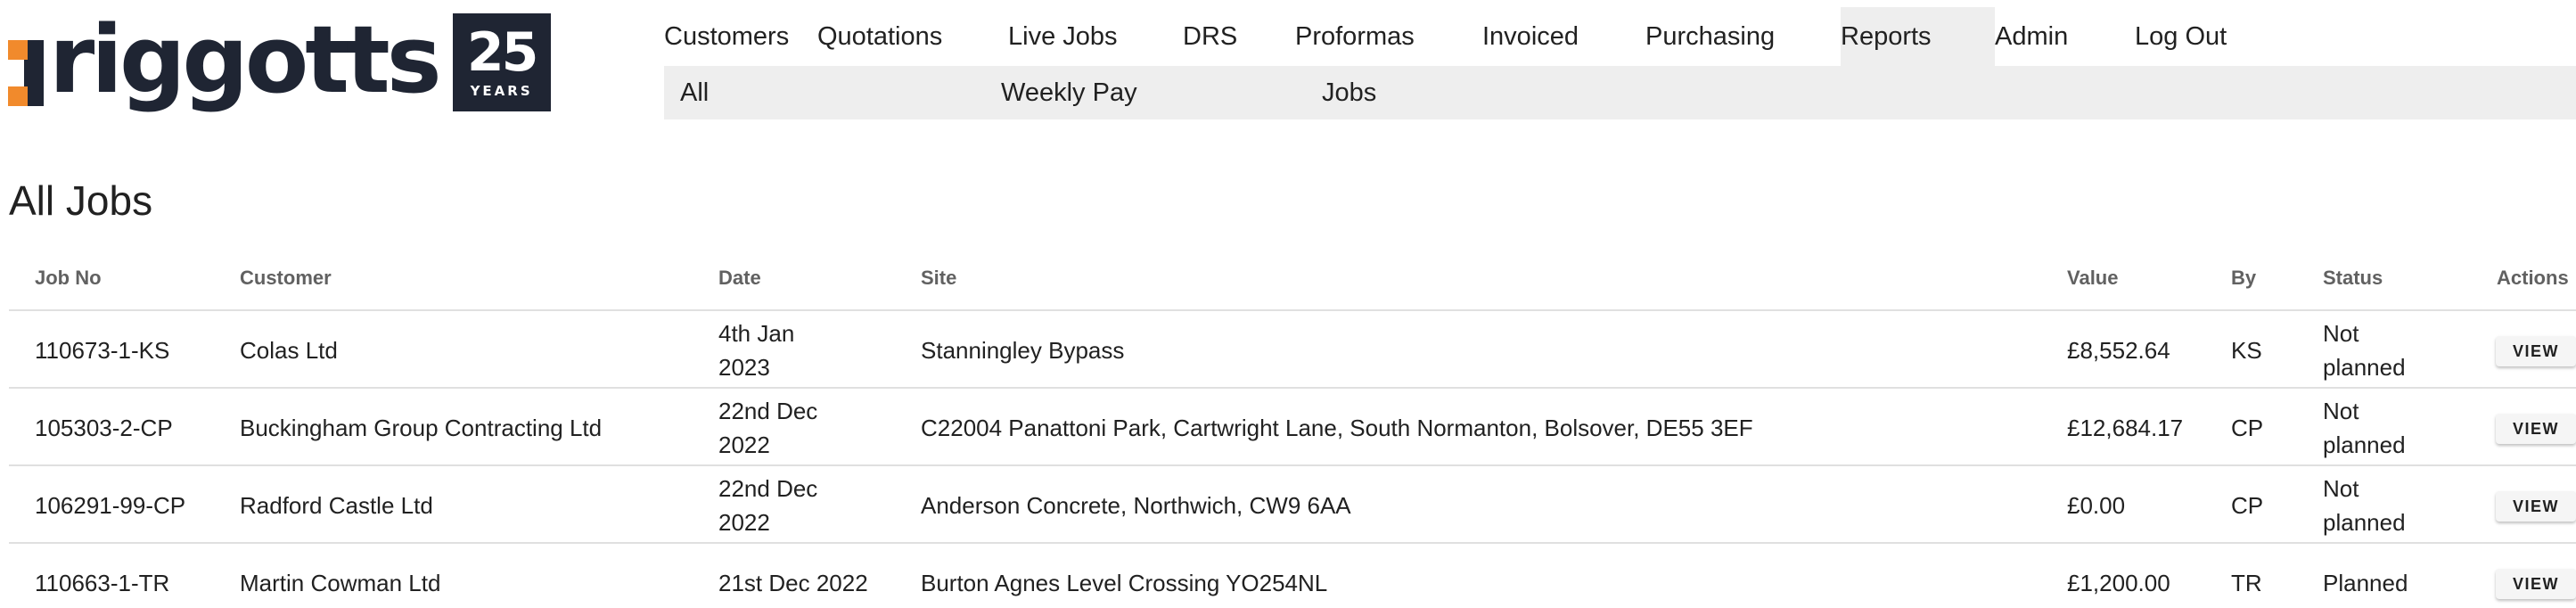 The height and width of the screenshot is (608, 2576). What do you see at coordinates (2188, 36) in the screenshot?
I see `nav-item-log-out: Log Out` at bounding box center [2188, 36].